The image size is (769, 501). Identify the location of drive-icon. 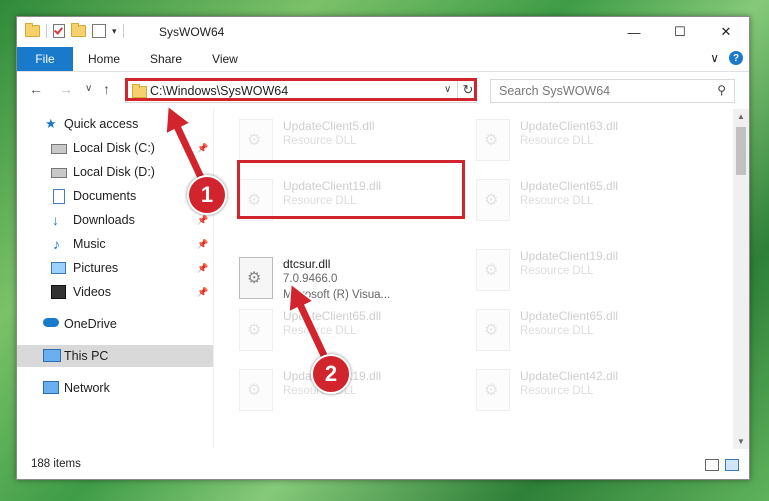
(59, 149).